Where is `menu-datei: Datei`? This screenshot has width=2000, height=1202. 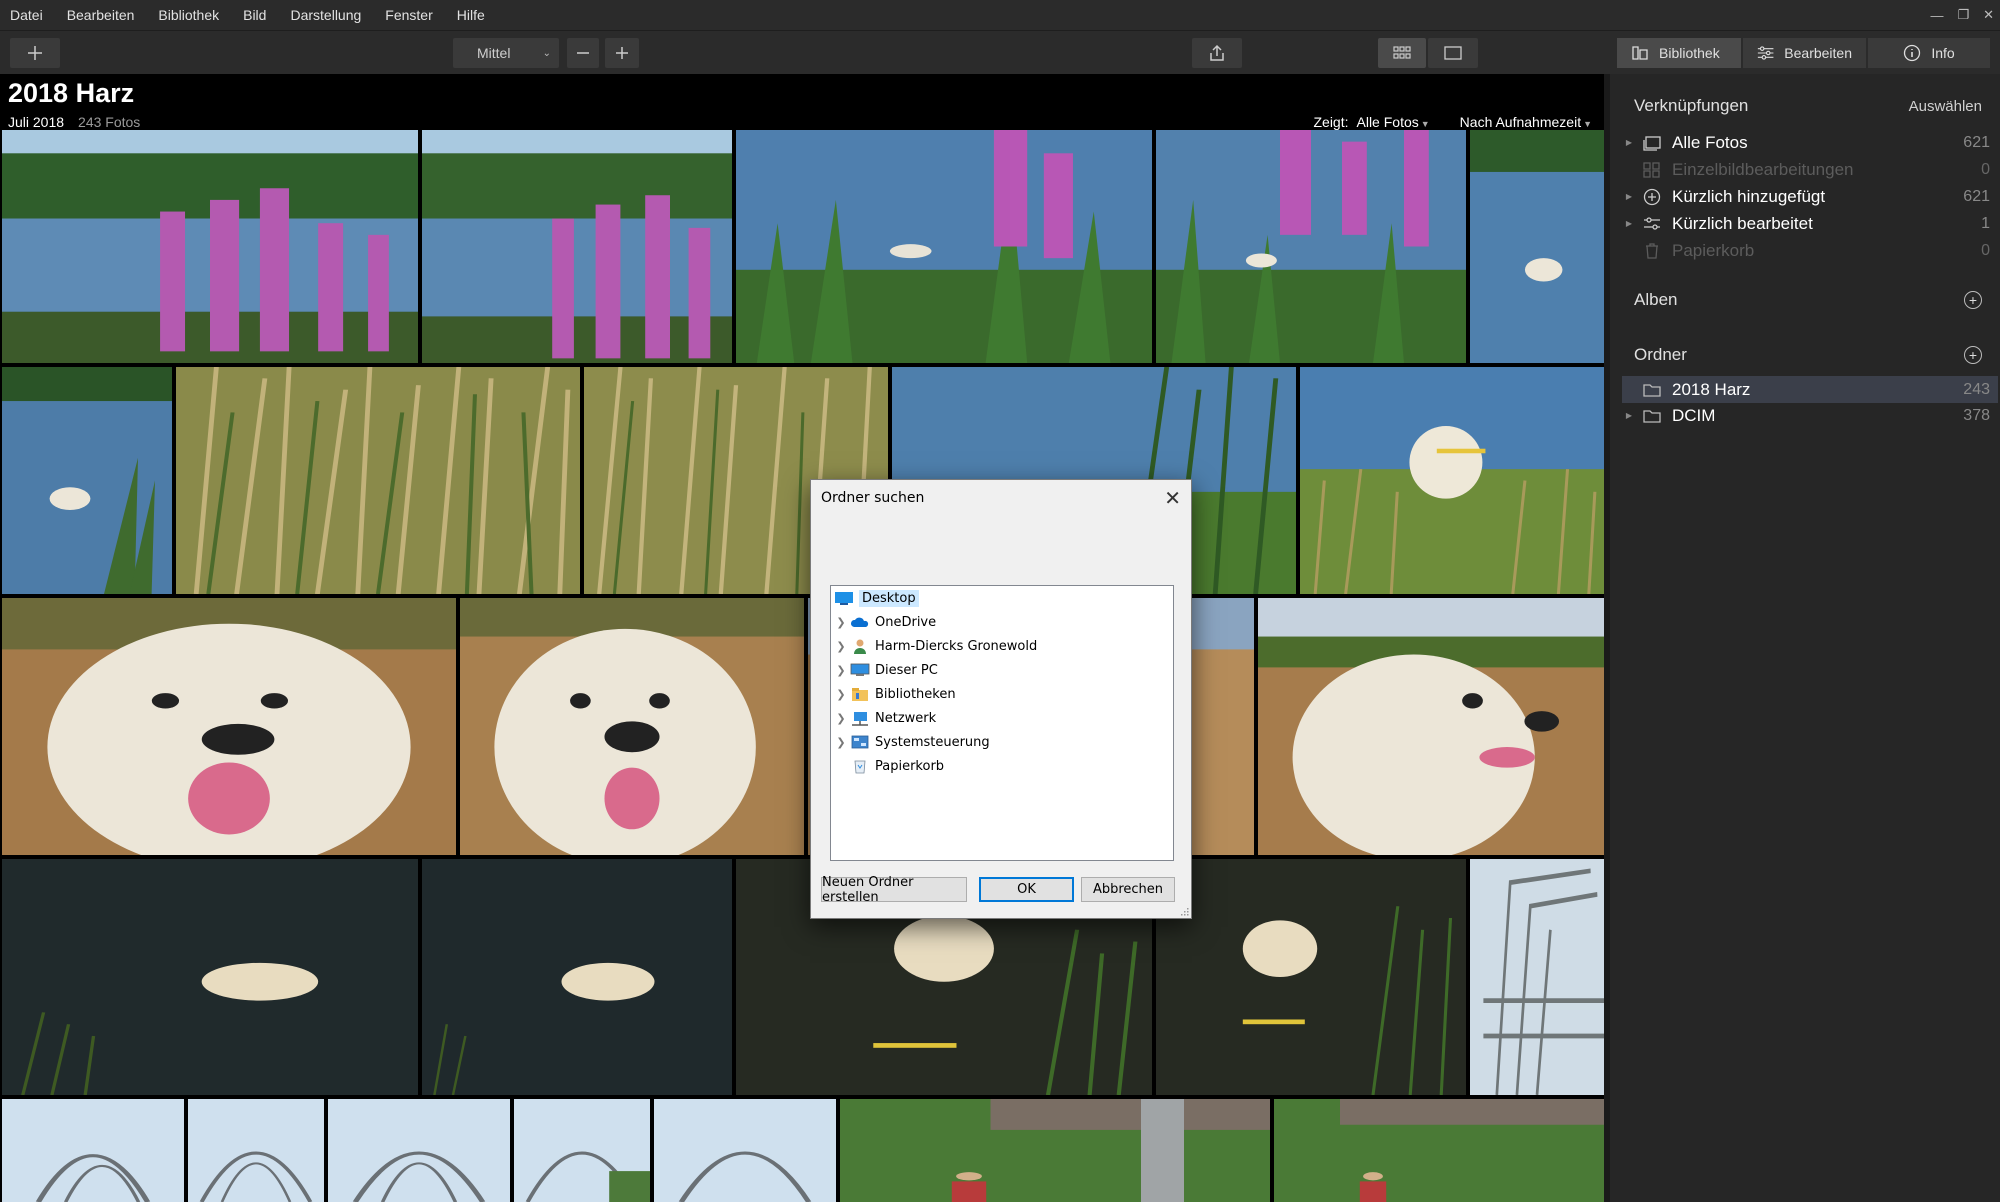 menu-datei: Datei is located at coordinates (27, 15).